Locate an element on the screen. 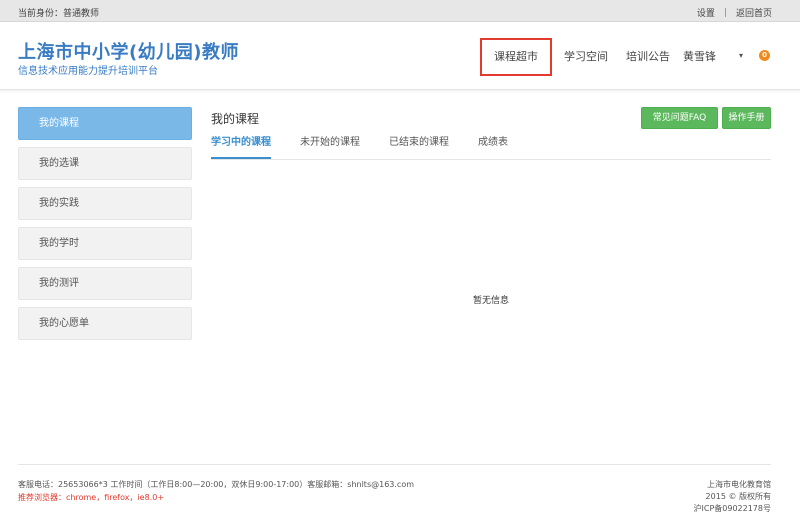 The image size is (800, 529). settings-link: 设置 is located at coordinates (706, 12).